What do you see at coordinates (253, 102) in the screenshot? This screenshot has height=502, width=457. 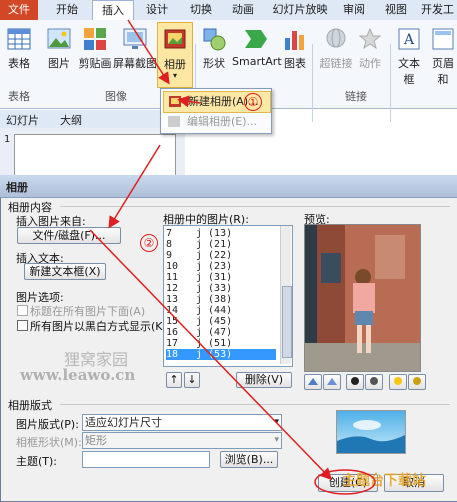 I see `step1-badge: ①` at bounding box center [253, 102].